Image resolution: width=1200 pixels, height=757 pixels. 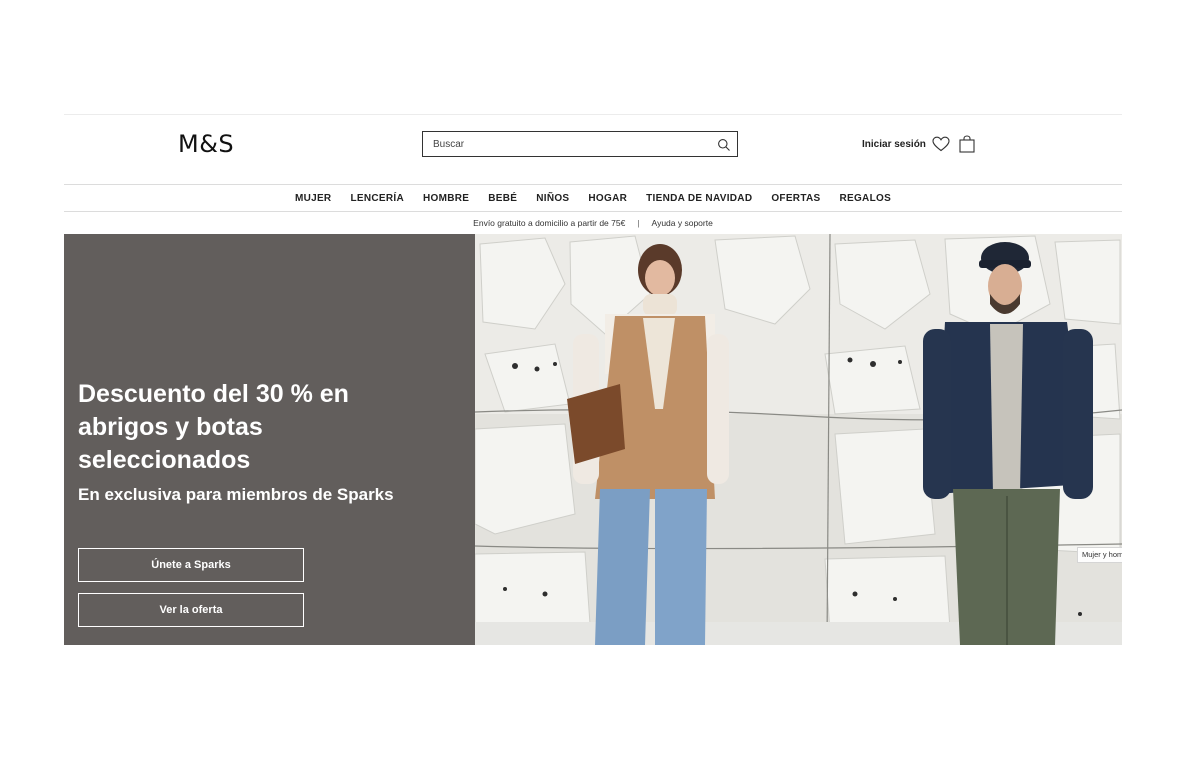 What do you see at coordinates (967, 144) in the screenshot?
I see `bag-icon` at bounding box center [967, 144].